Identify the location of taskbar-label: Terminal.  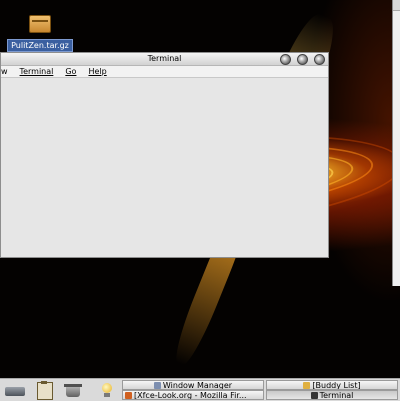
(336, 395).